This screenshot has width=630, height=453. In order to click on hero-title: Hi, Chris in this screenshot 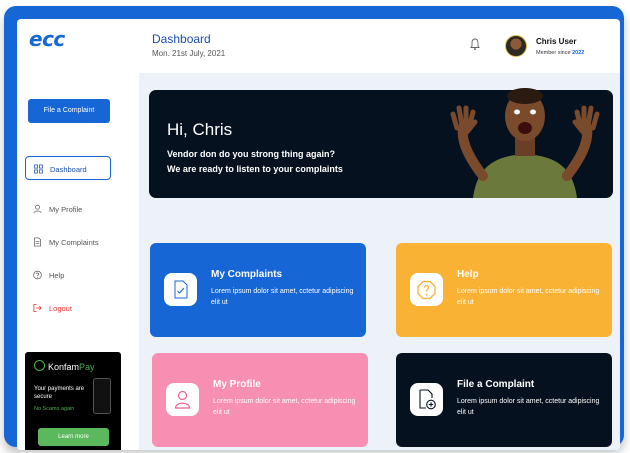, I will do `click(200, 129)`.